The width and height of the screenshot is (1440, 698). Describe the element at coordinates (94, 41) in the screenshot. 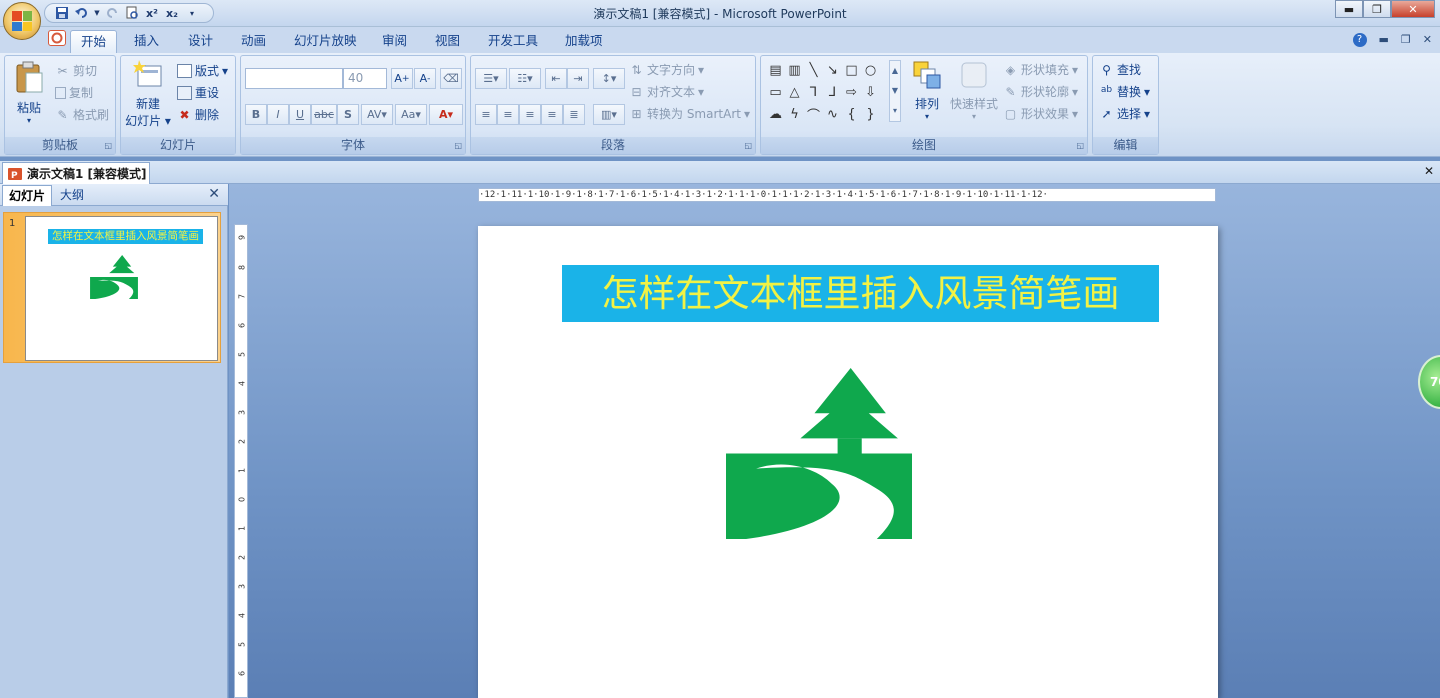

I see `tab-home: 开始` at that location.